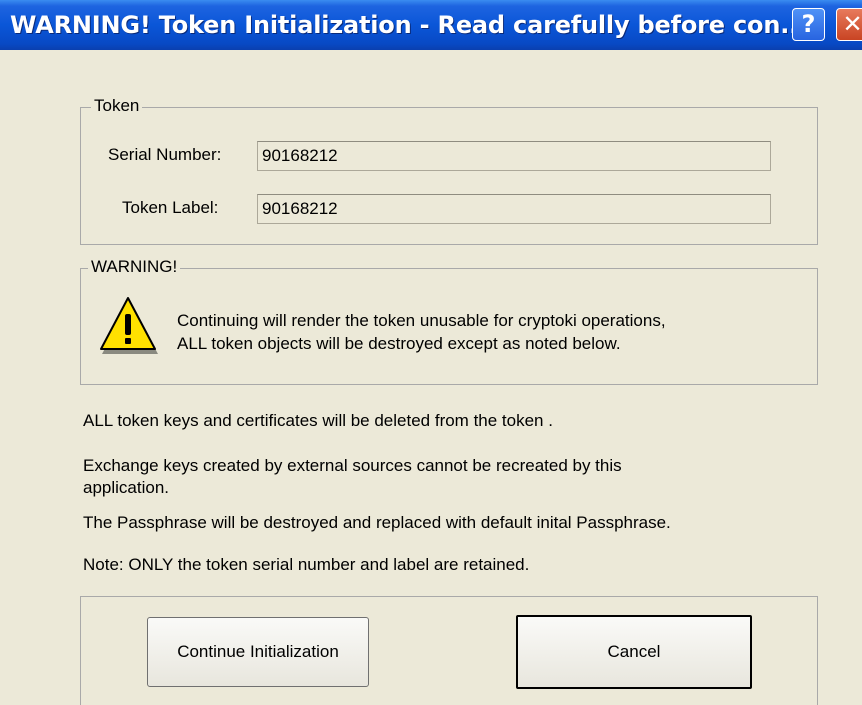  Describe the element at coordinates (126, 487) in the screenshot. I see `message-exchange-keys-cont: application.` at that location.